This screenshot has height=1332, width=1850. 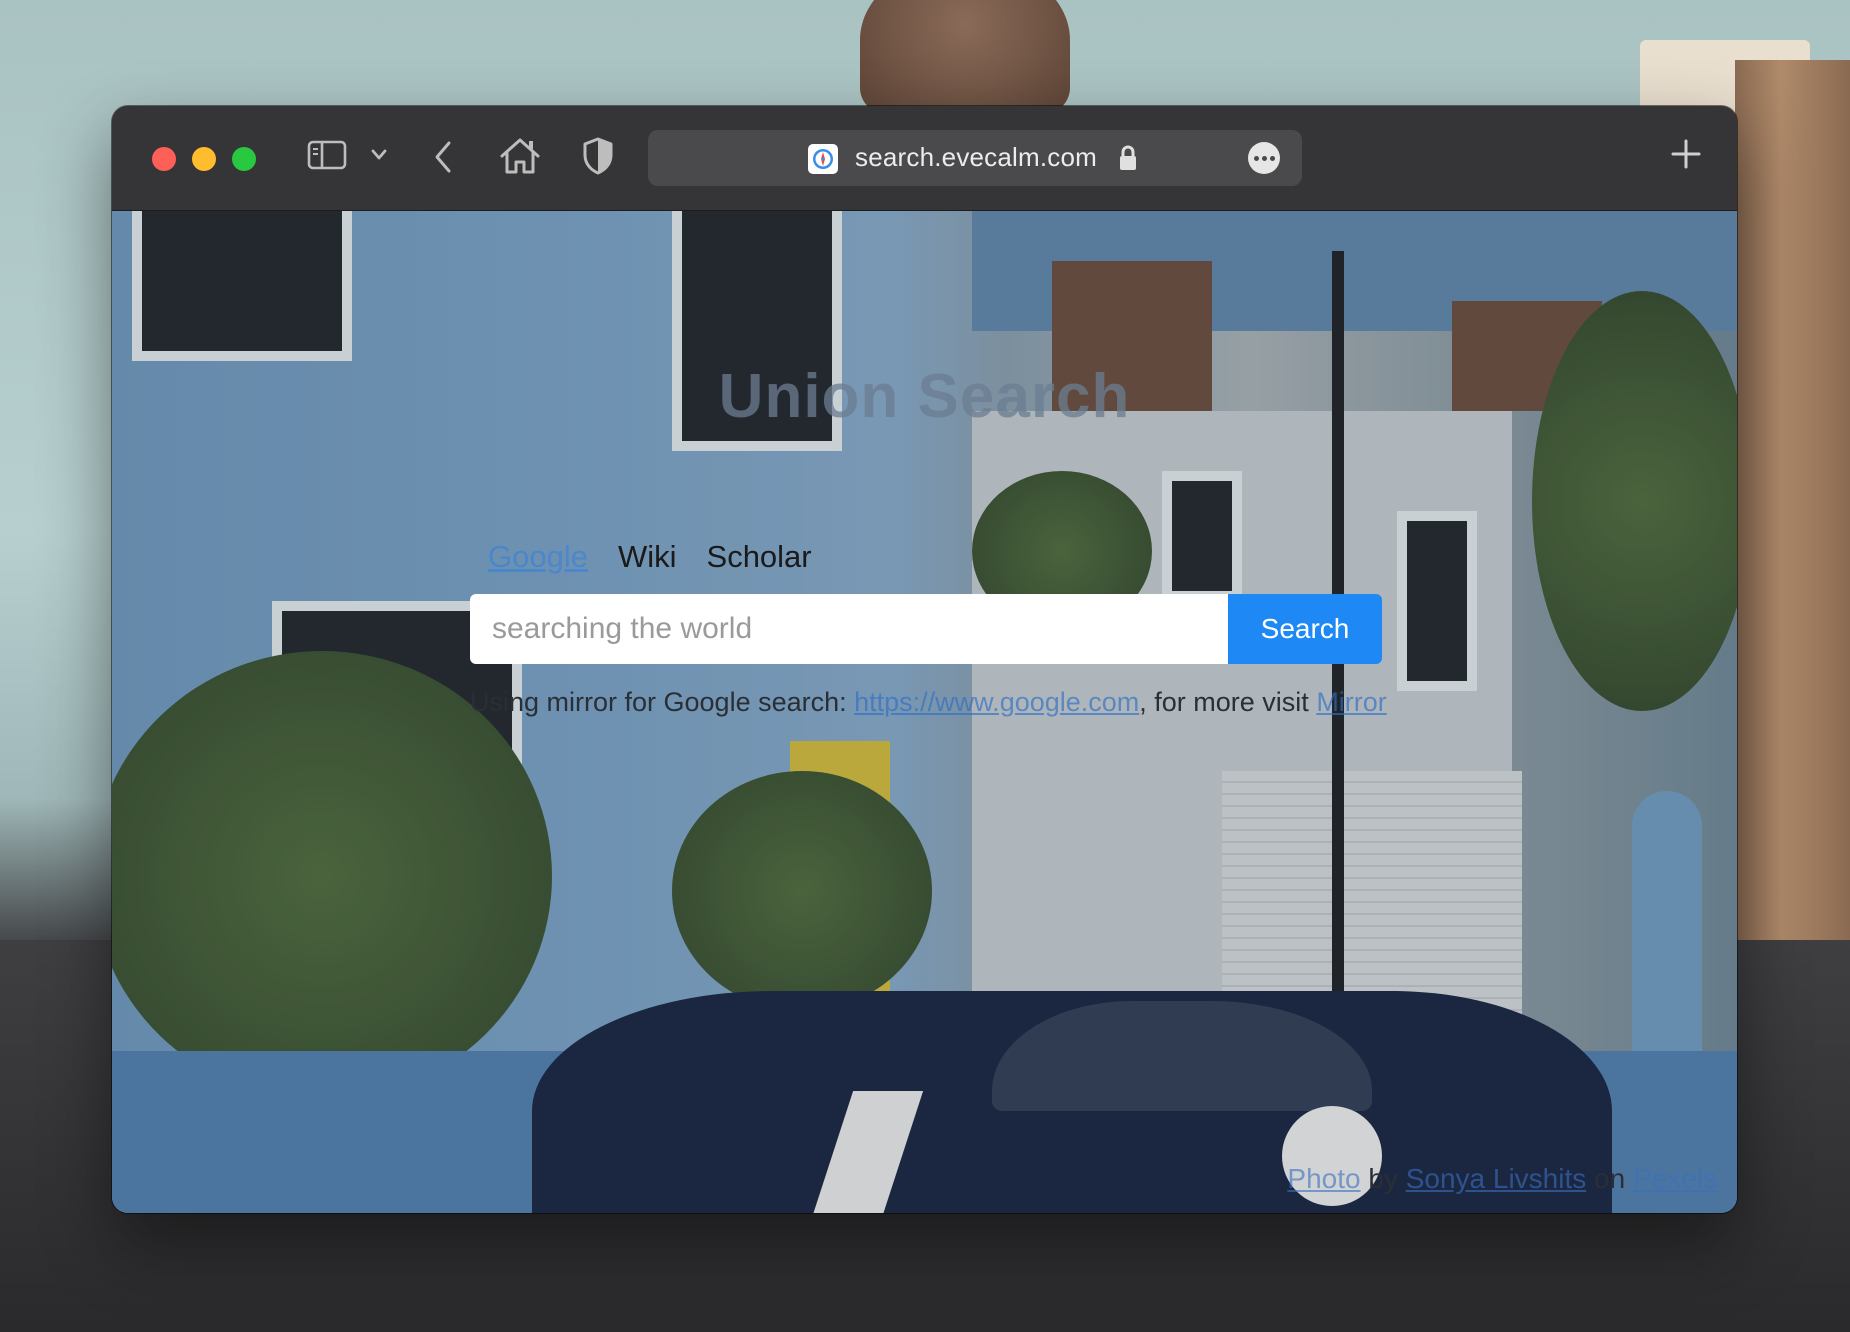 I want to click on photo-link: Photo, so click(x=1323, y=1178).